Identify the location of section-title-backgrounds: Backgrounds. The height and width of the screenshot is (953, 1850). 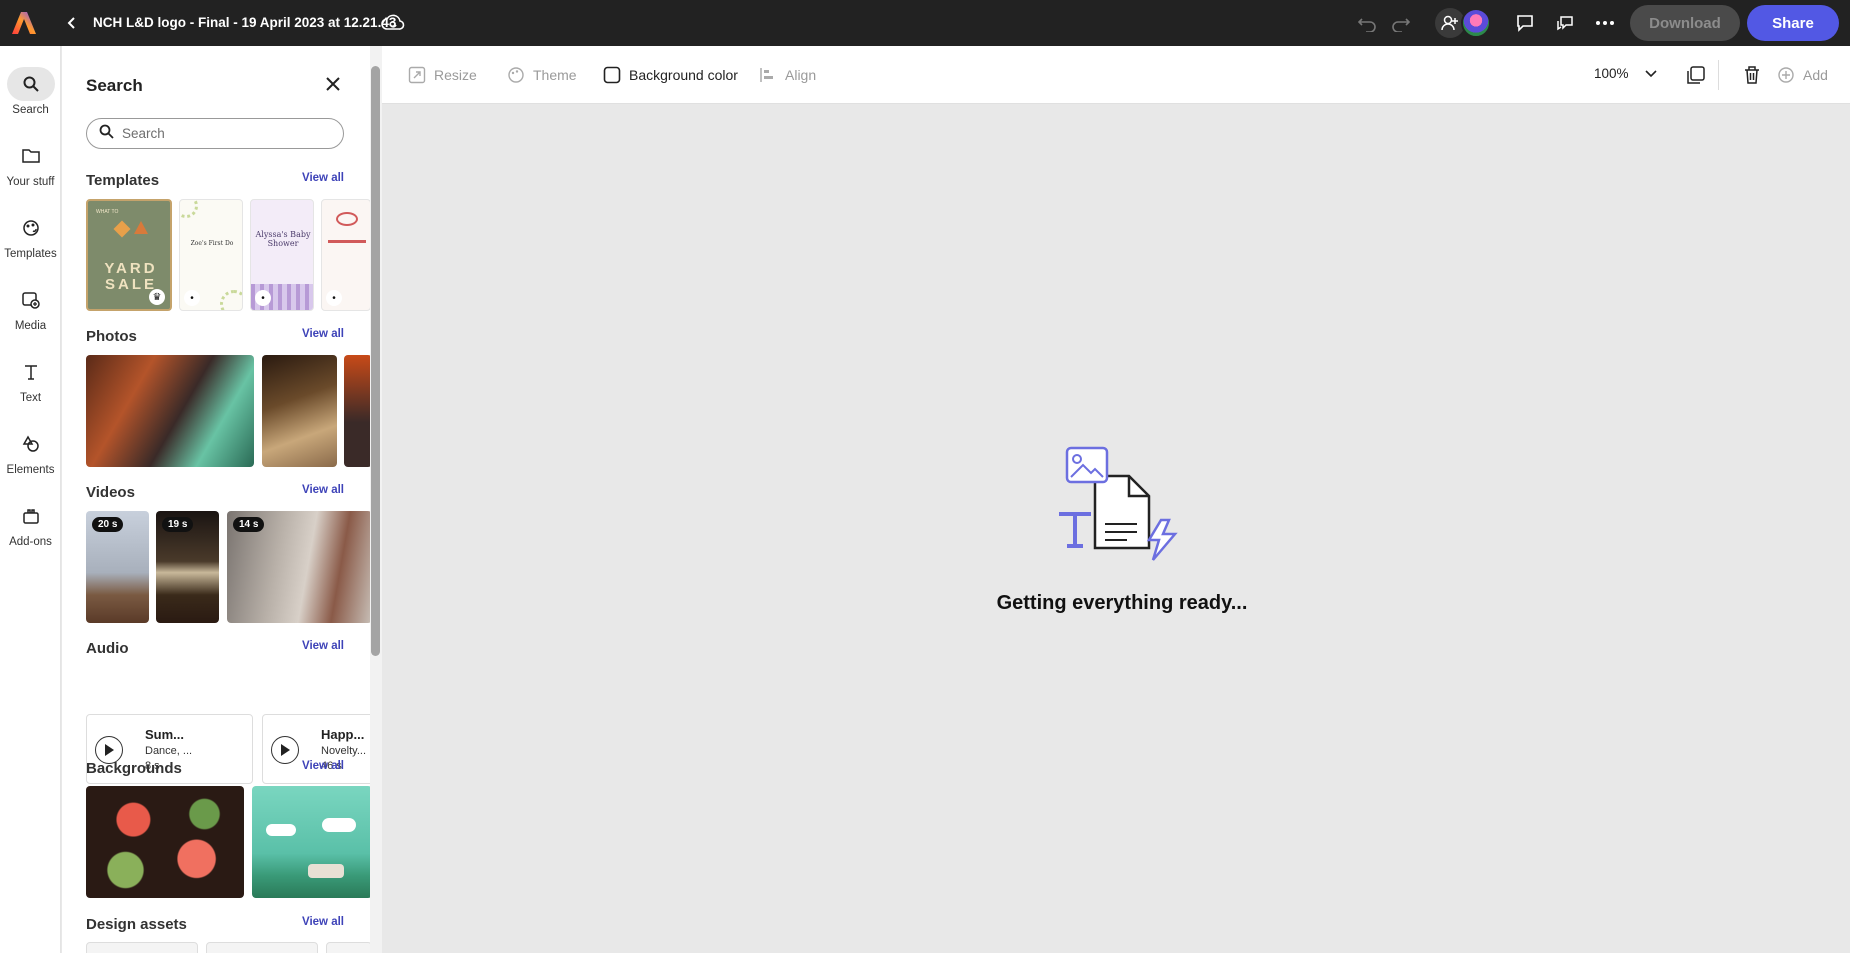
(134, 768).